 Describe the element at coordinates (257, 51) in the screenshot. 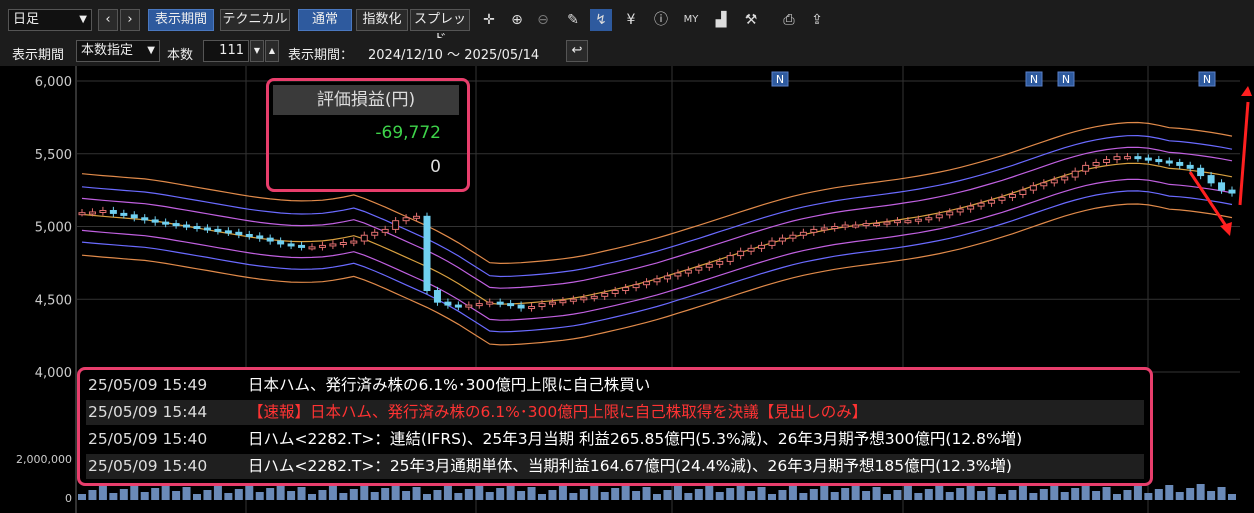

I see `count-down-button: ▼` at that location.